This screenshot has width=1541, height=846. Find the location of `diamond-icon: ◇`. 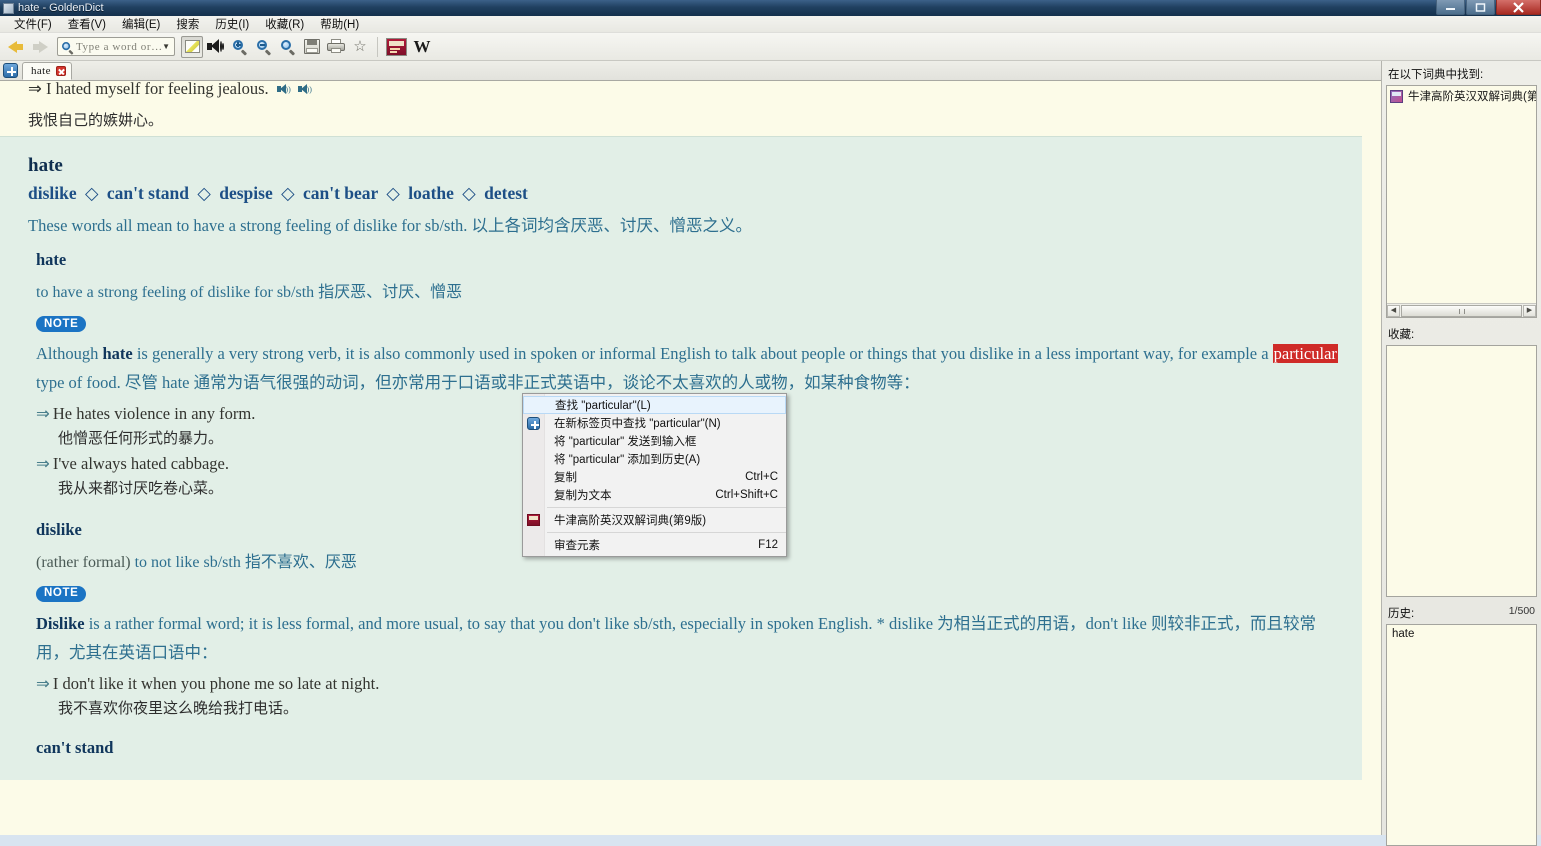

diamond-icon: ◇ is located at coordinates (288, 193).